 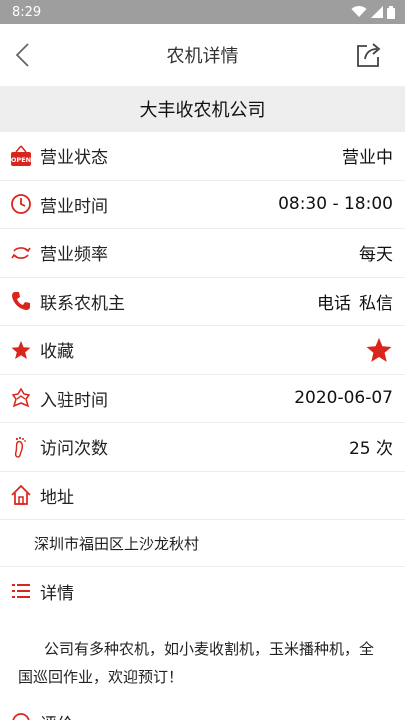 What do you see at coordinates (57, 352) in the screenshot?
I see `favorite-label: 收藏` at bounding box center [57, 352].